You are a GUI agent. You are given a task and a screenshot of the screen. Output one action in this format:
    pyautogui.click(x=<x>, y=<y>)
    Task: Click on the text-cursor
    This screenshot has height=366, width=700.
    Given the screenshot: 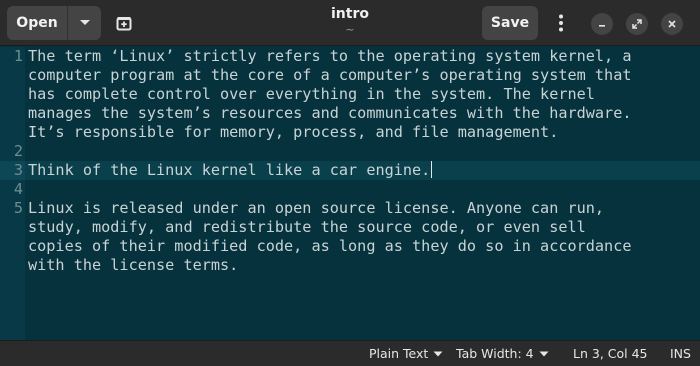 What is the action you would take?
    pyautogui.click(x=432, y=169)
    